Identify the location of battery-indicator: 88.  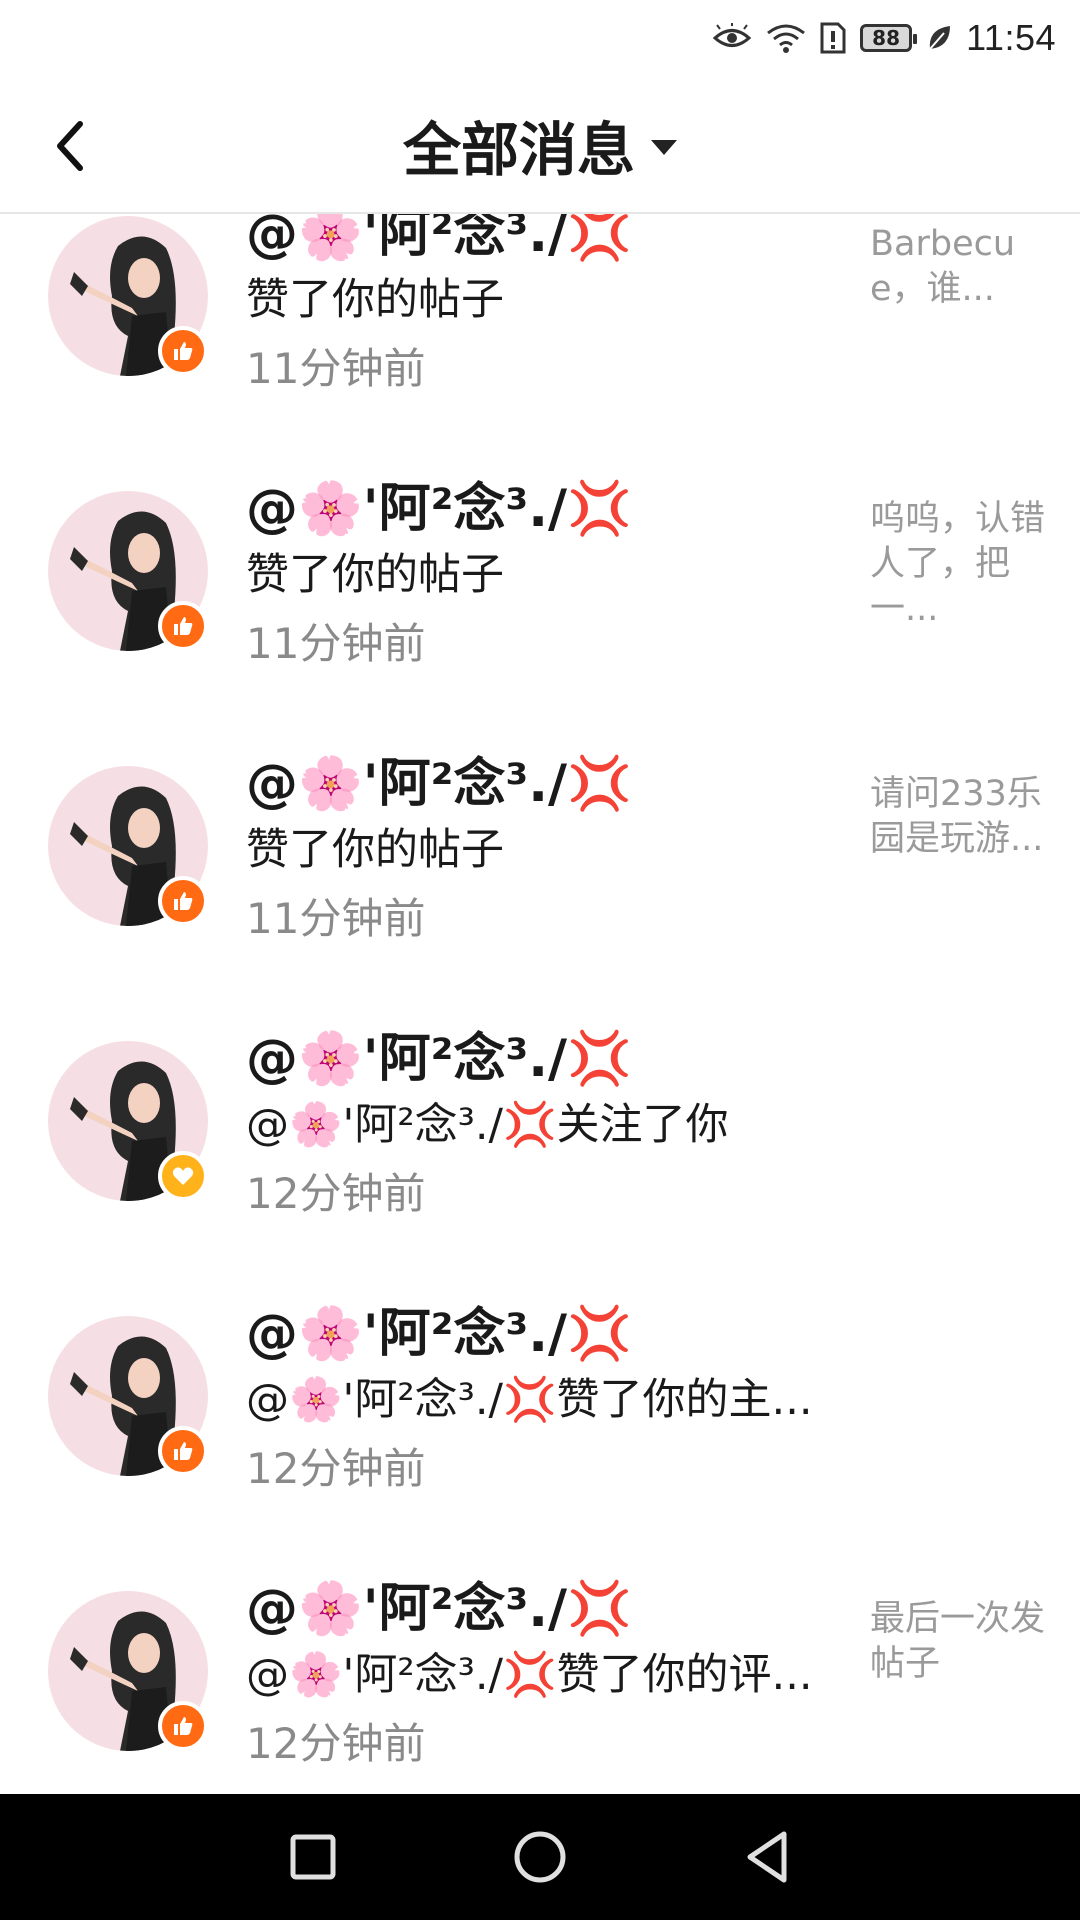
(889, 38).